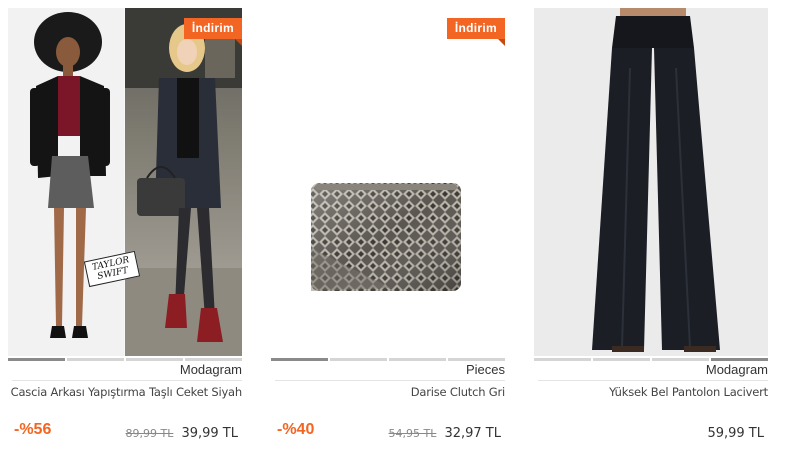 The width and height of the screenshot is (800, 450). What do you see at coordinates (412, 433) in the screenshot?
I see `old-price: 54,95 TL` at bounding box center [412, 433].